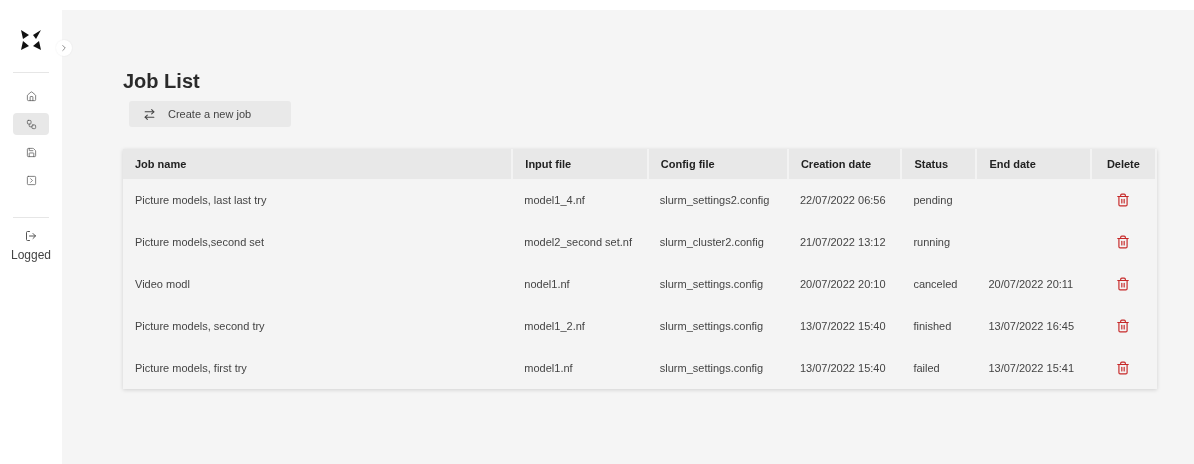  What do you see at coordinates (842, 284) in the screenshot?
I see `table-cell-text: 20/07/2022 20:10` at bounding box center [842, 284].